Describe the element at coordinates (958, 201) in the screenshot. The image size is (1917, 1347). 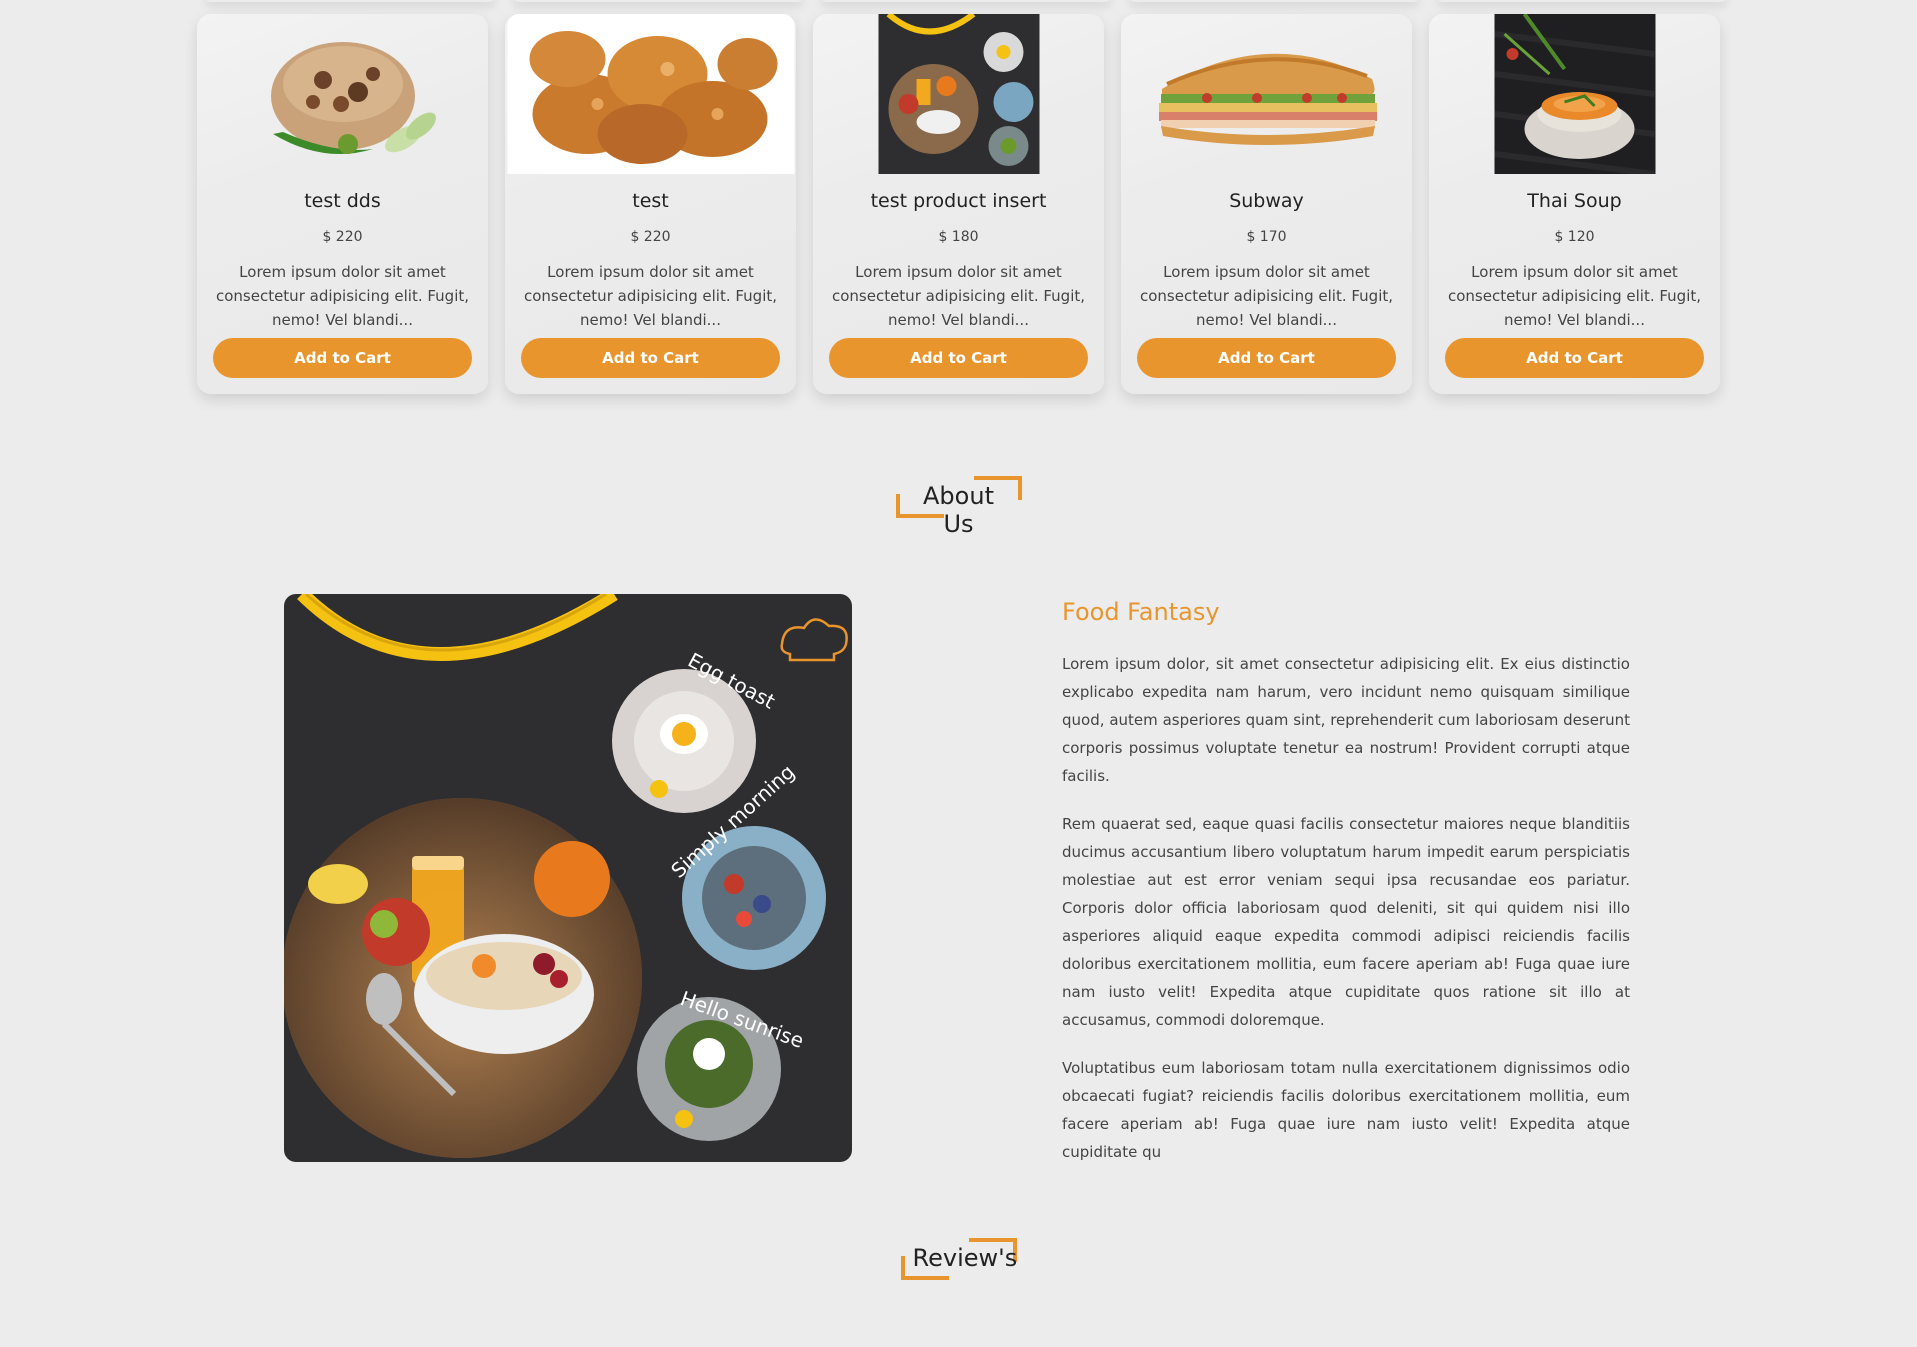
I see `product-name: test product insert` at that location.